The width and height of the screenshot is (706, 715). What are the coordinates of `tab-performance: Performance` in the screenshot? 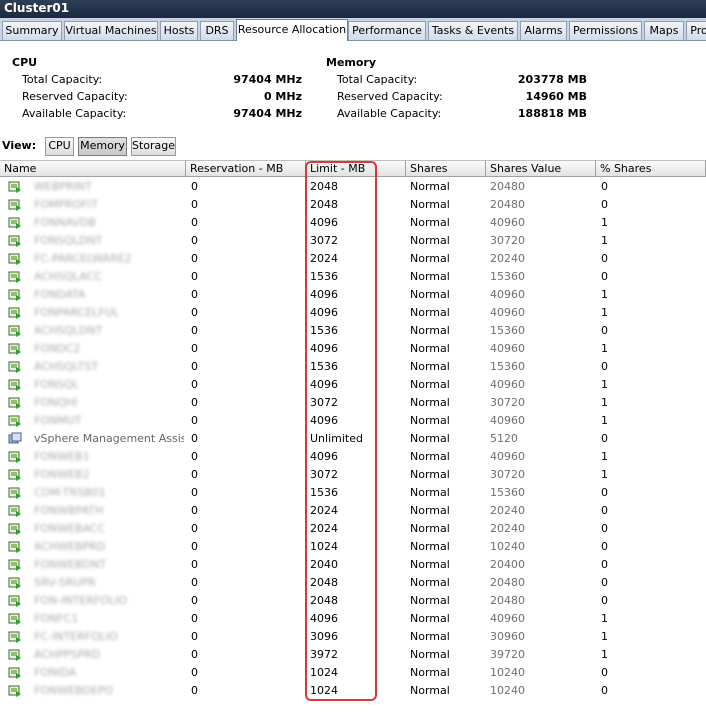 It's located at (387, 30).